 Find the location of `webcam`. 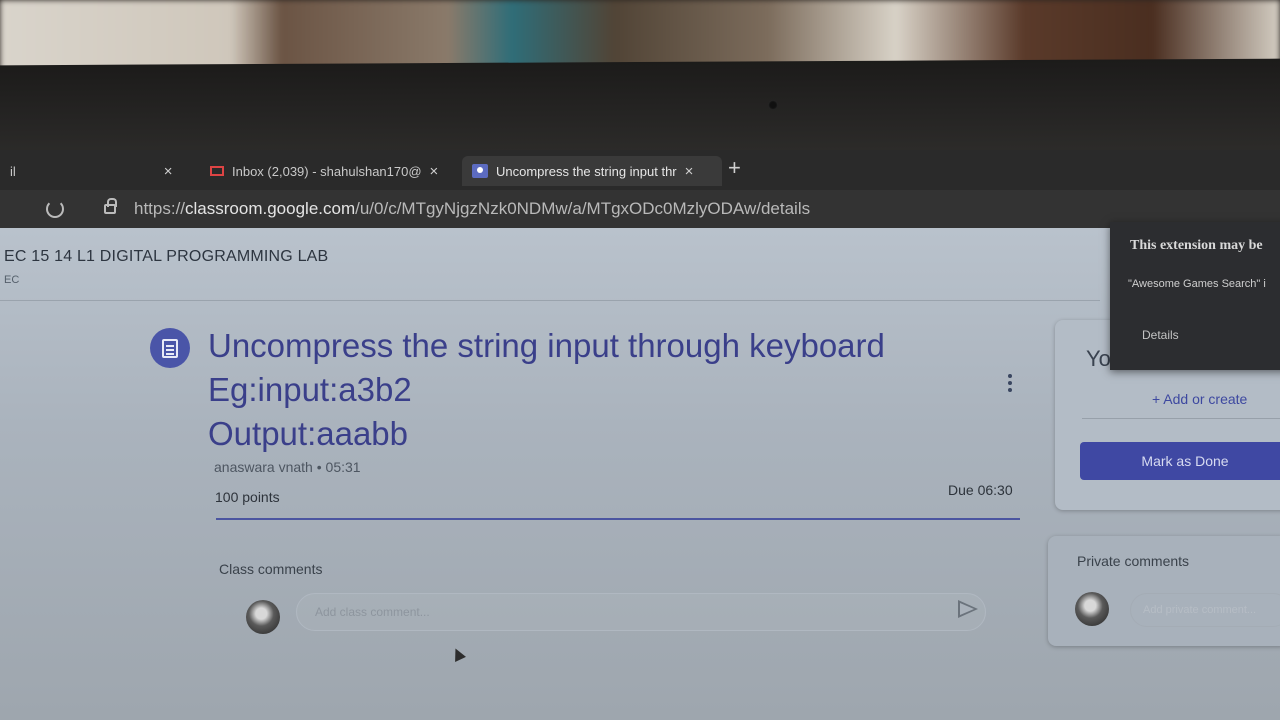

webcam is located at coordinates (773, 105).